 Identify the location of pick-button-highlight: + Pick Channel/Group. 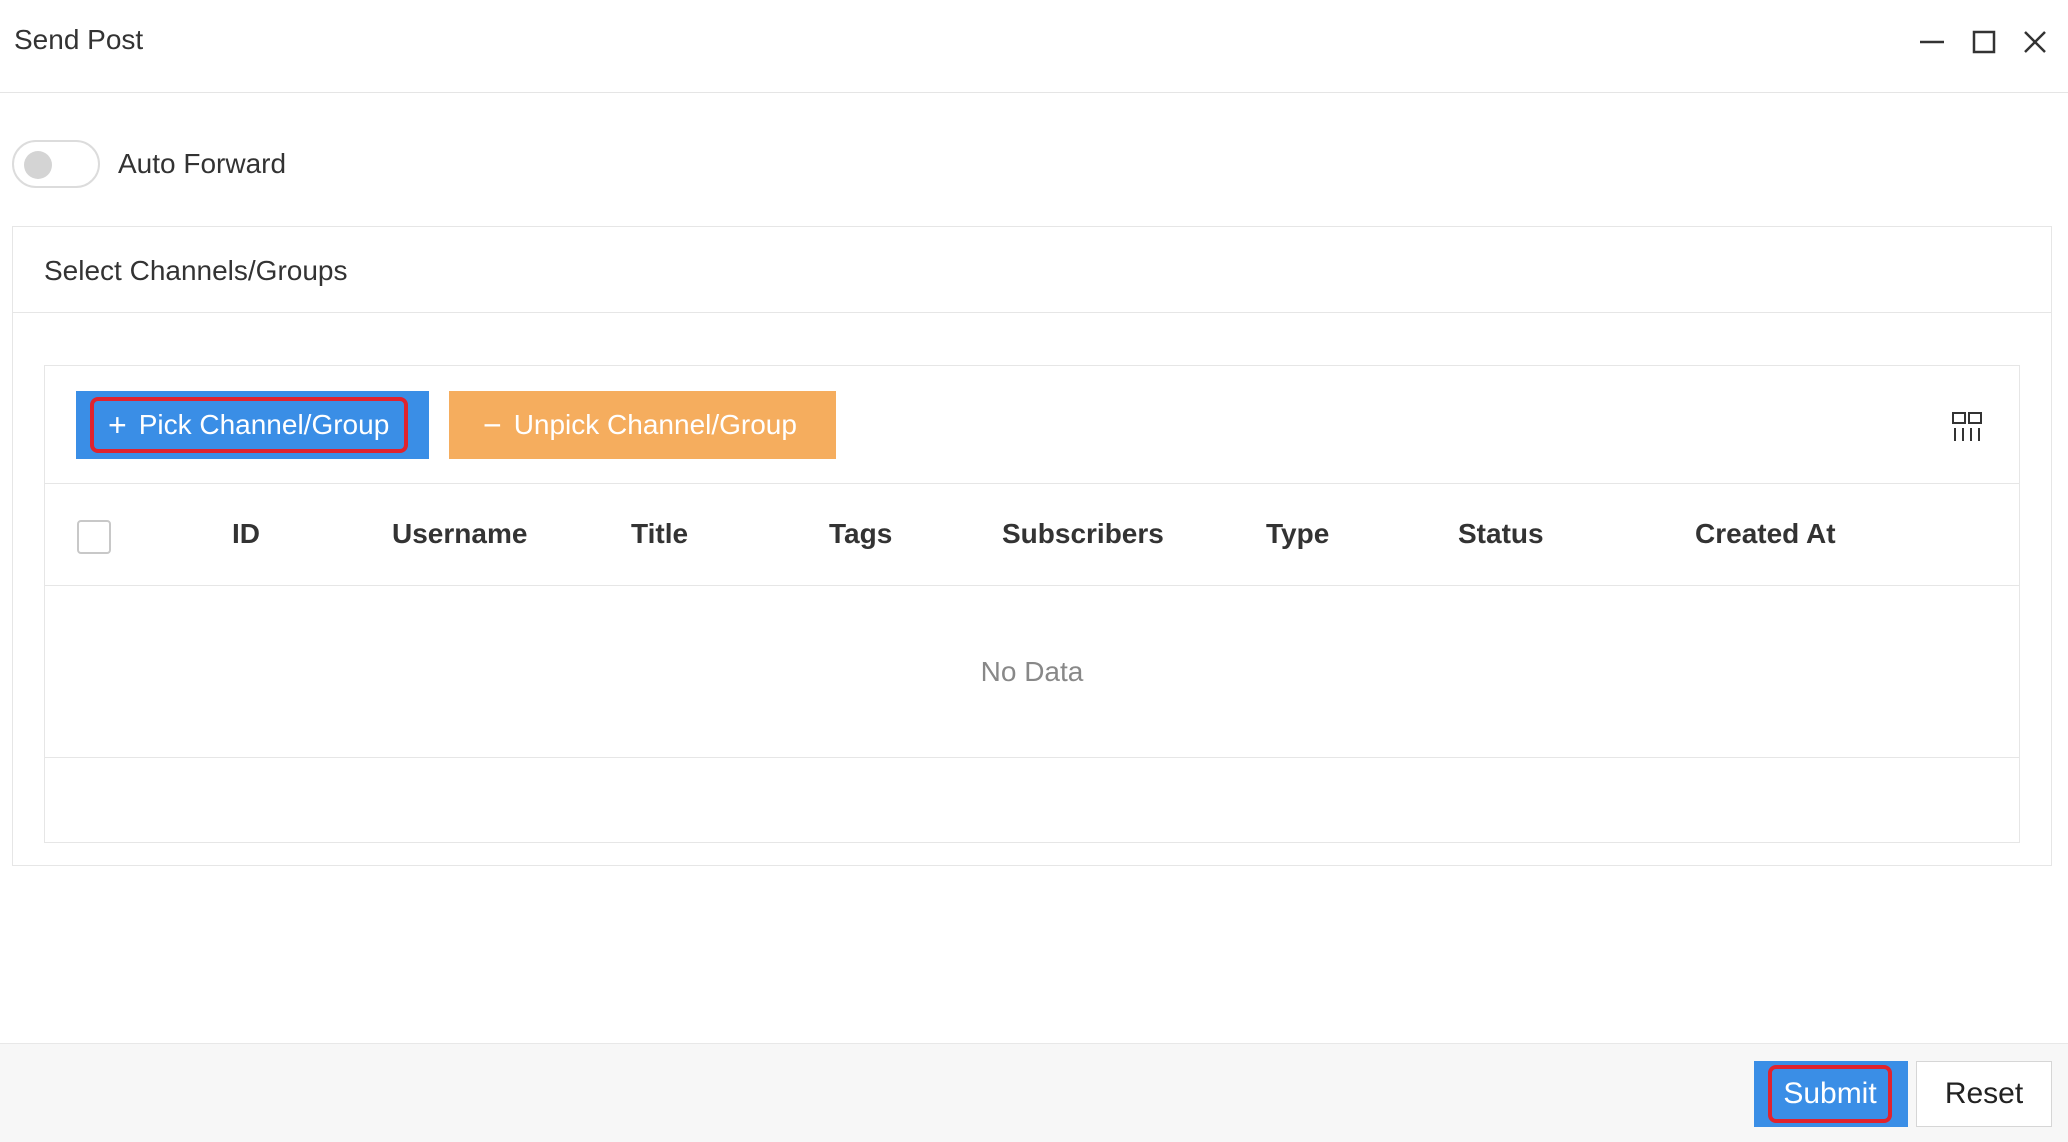
(249, 425).